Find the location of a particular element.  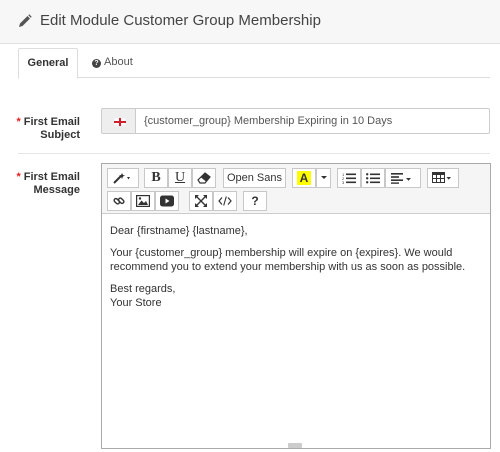

help-button: ? is located at coordinates (255, 201).